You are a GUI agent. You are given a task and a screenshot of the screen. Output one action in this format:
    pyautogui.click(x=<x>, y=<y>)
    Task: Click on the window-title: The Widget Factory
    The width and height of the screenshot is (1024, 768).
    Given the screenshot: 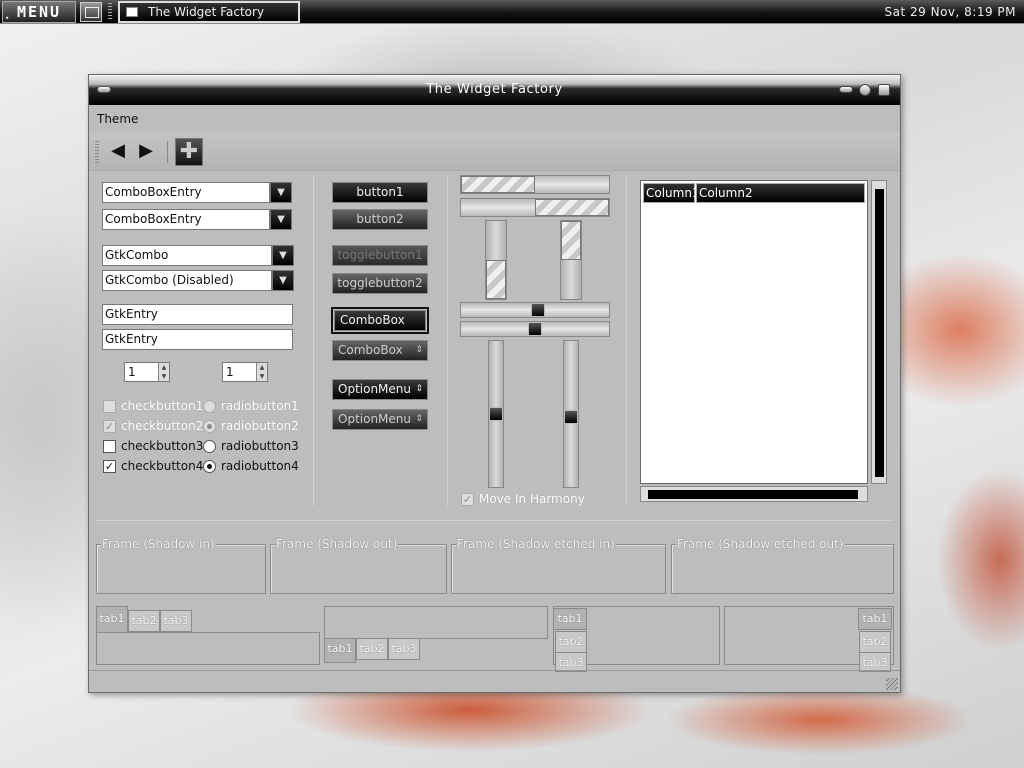 What is the action you would take?
    pyautogui.click(x=494, y=89)
    